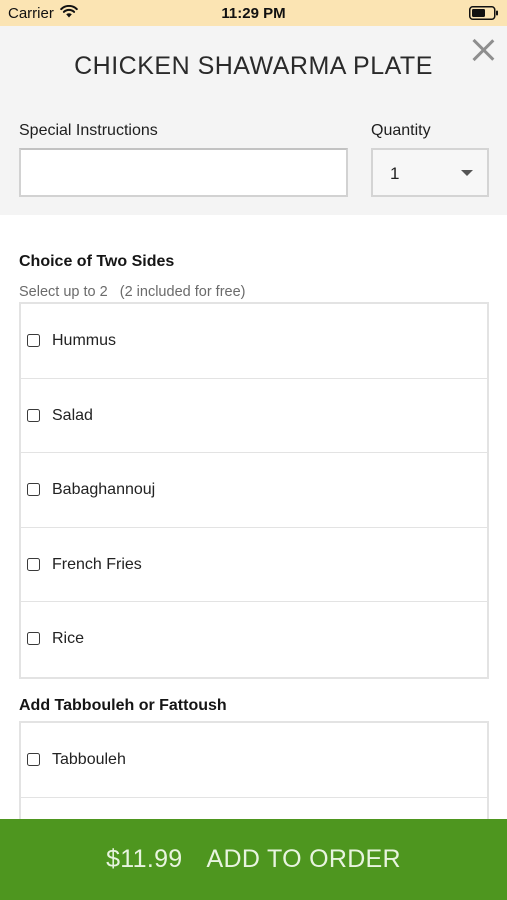  I want to click on add-to-order-label: ADD TO ORDER, so click(303, 859).